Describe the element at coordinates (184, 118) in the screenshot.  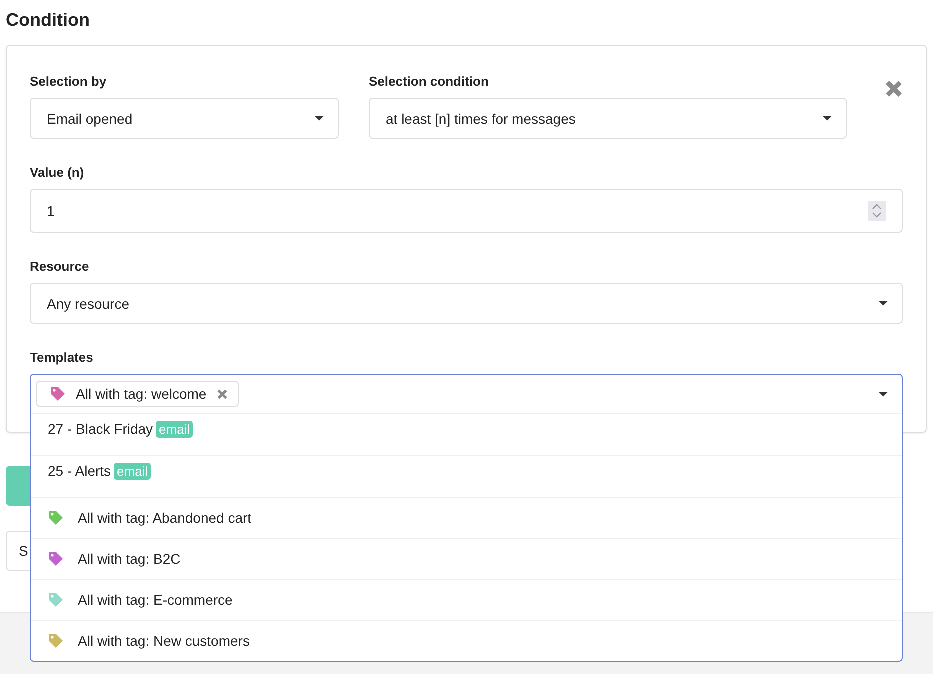
I see `selection-by-dropdown: Email opened` at that location.